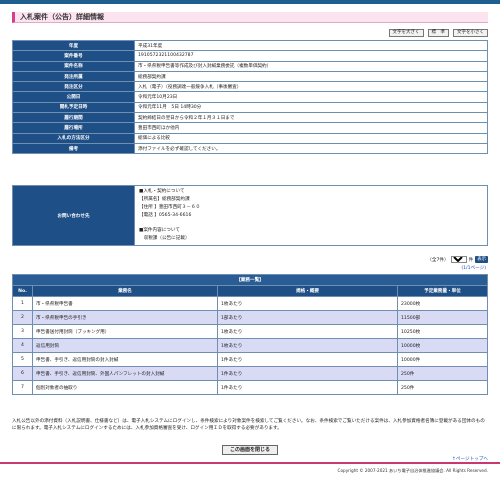  I want to click on row-no: 5, so click(22, 359).